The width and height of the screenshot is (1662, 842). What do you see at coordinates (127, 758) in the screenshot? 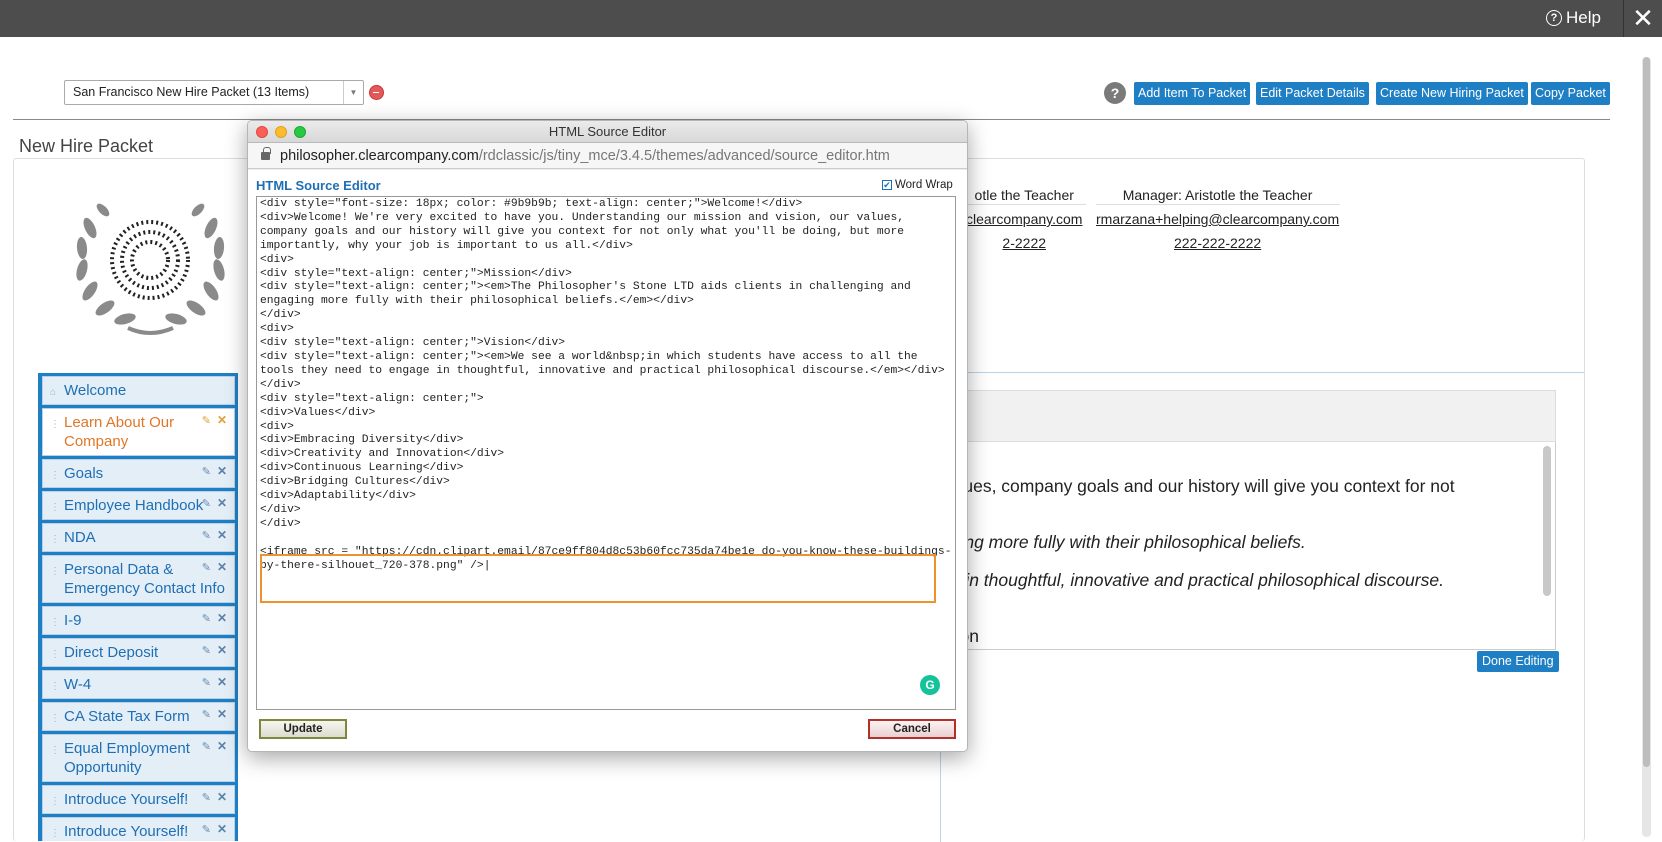
I see `sidebar-item-label: Equal Employment Opportunity` at bounding box center [127, 758].